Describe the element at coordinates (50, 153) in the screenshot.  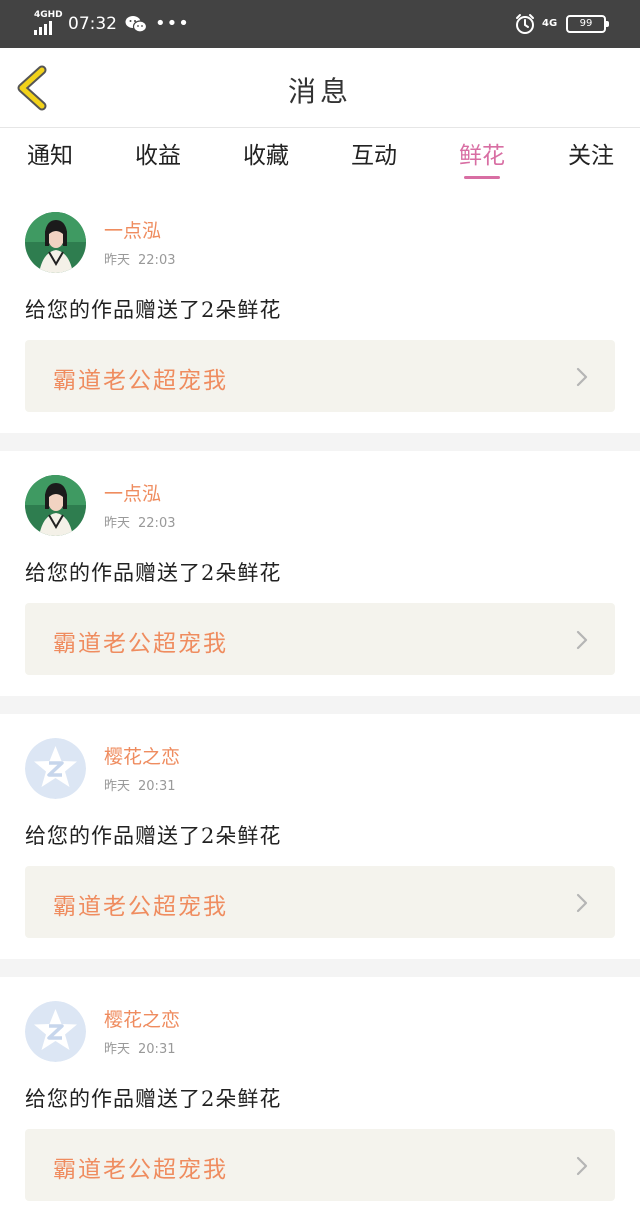
I see `tab-notifications: 通知` at that location.